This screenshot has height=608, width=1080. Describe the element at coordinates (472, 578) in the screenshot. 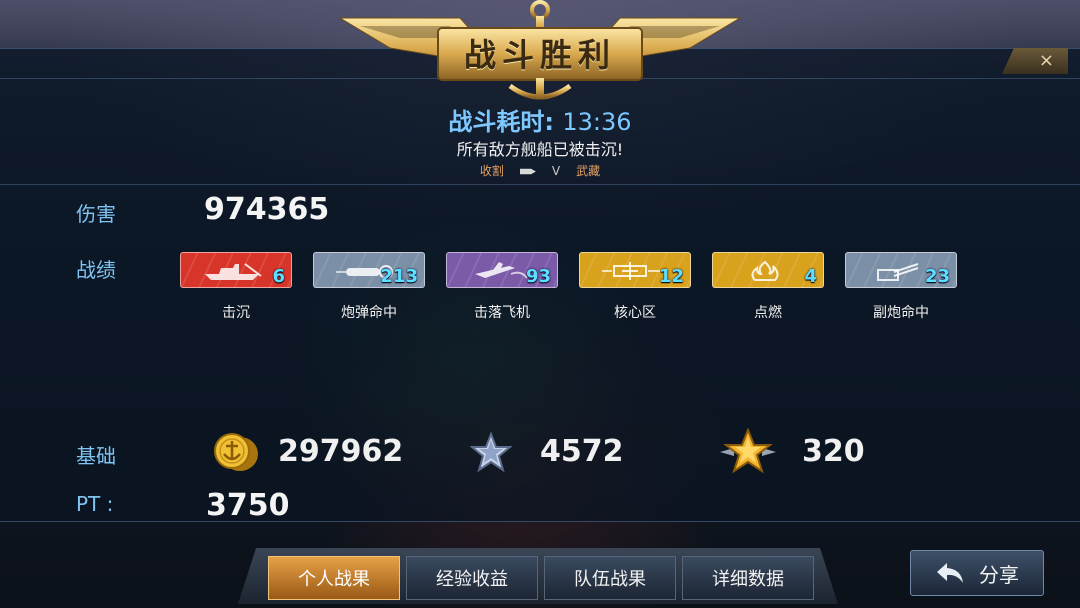

I see `tab-exp-earnings: 经验收益` at that location.